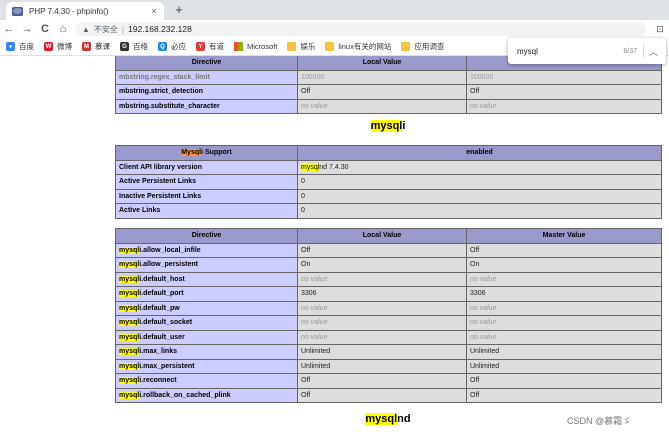 The width and height of the screenshot is (669, 436). What do you see at coordinates (17, 11) in the screenshot?
I see `php-favicon-icon` at bounding box center [17, 11].